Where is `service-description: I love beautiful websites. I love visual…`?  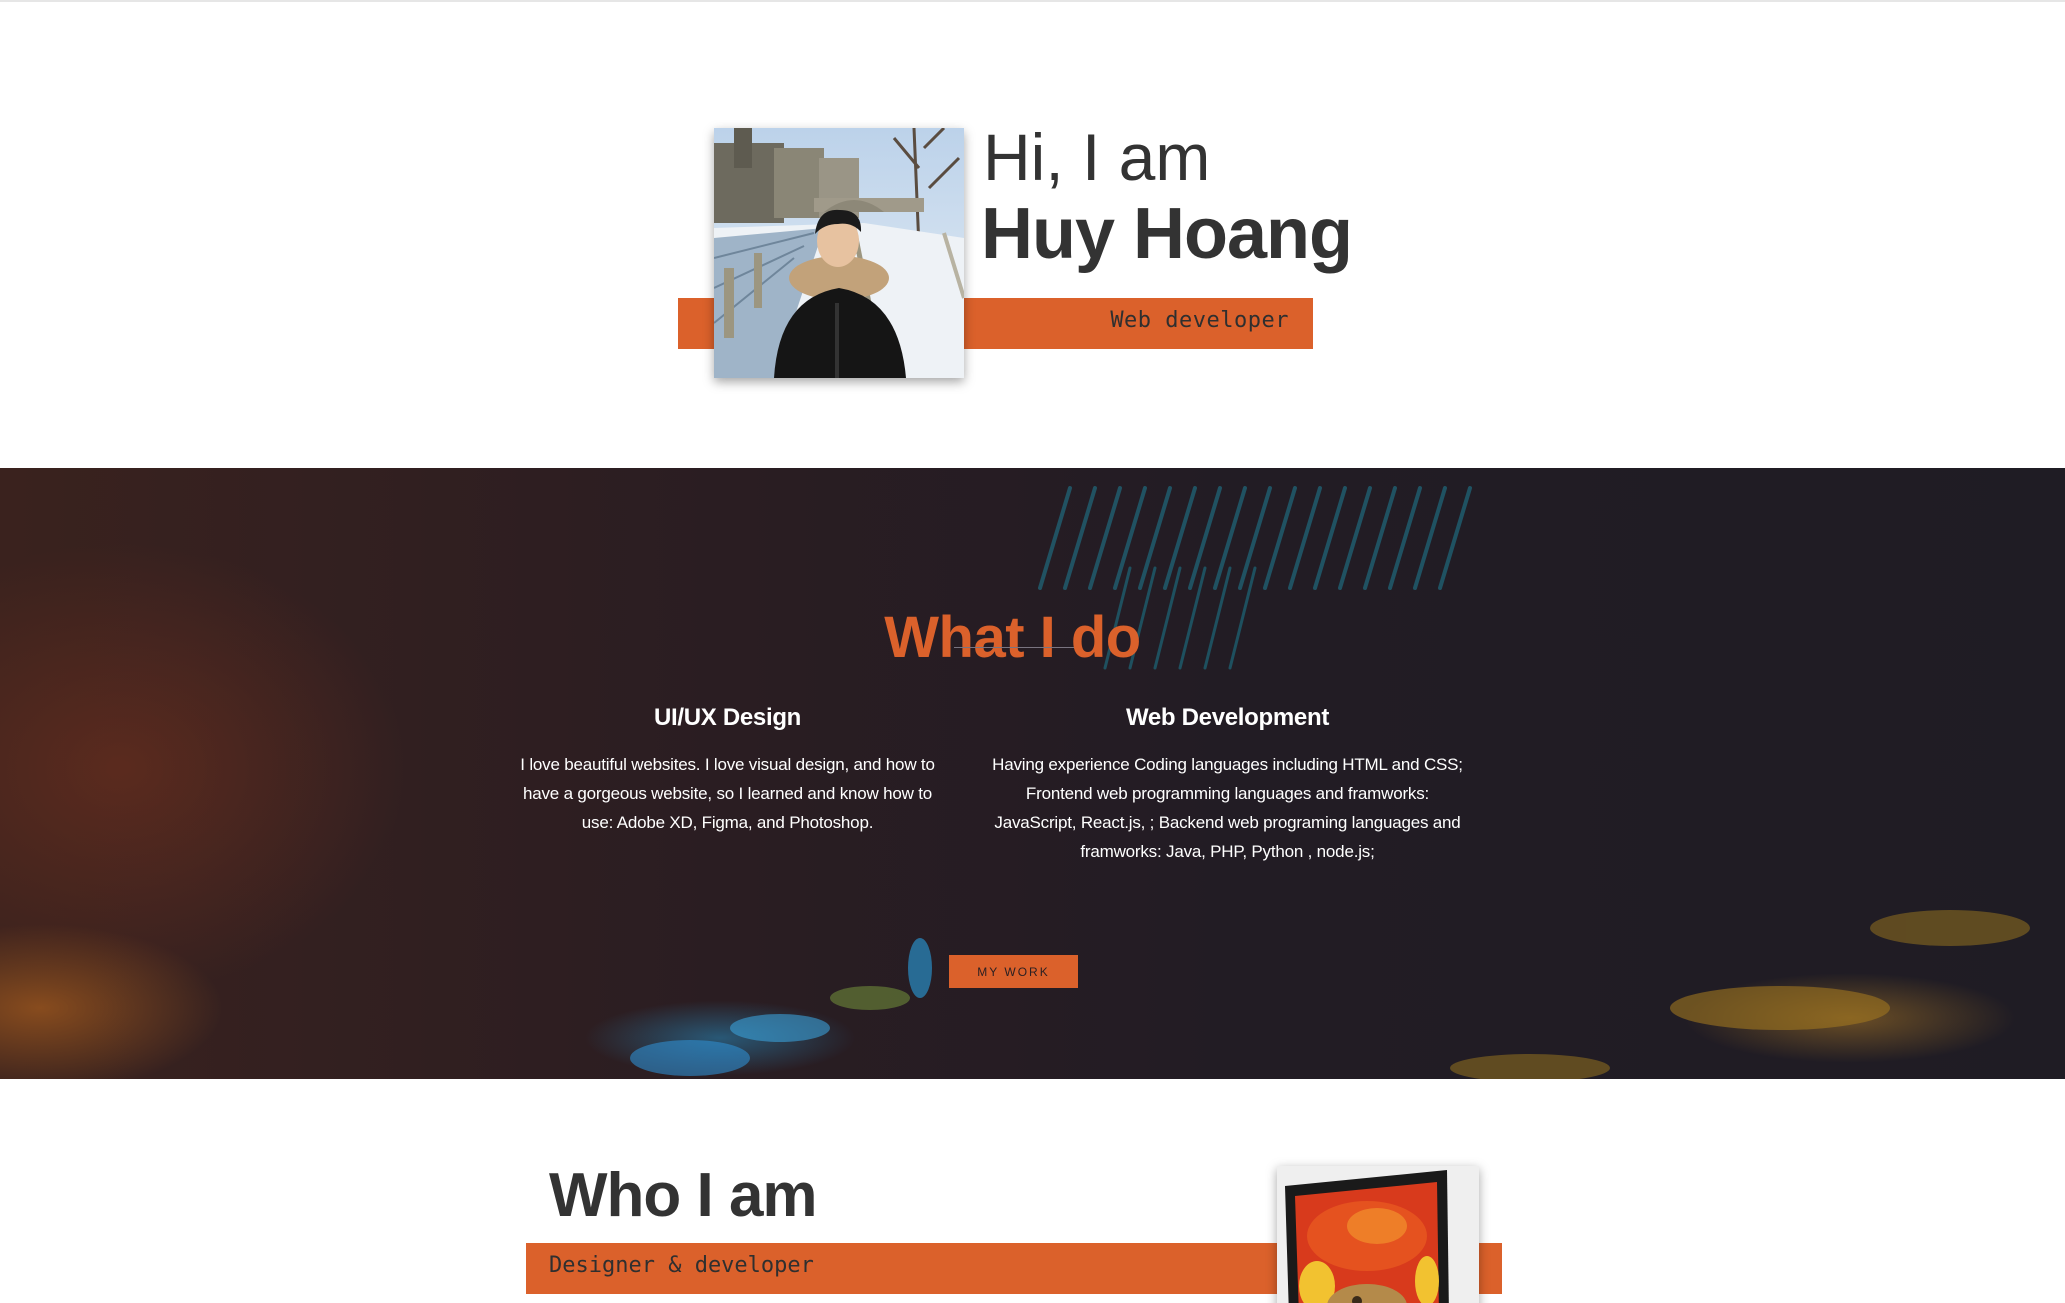
service-description: I love beautiful websites. I love visual… is located at coordinates (727, 793).